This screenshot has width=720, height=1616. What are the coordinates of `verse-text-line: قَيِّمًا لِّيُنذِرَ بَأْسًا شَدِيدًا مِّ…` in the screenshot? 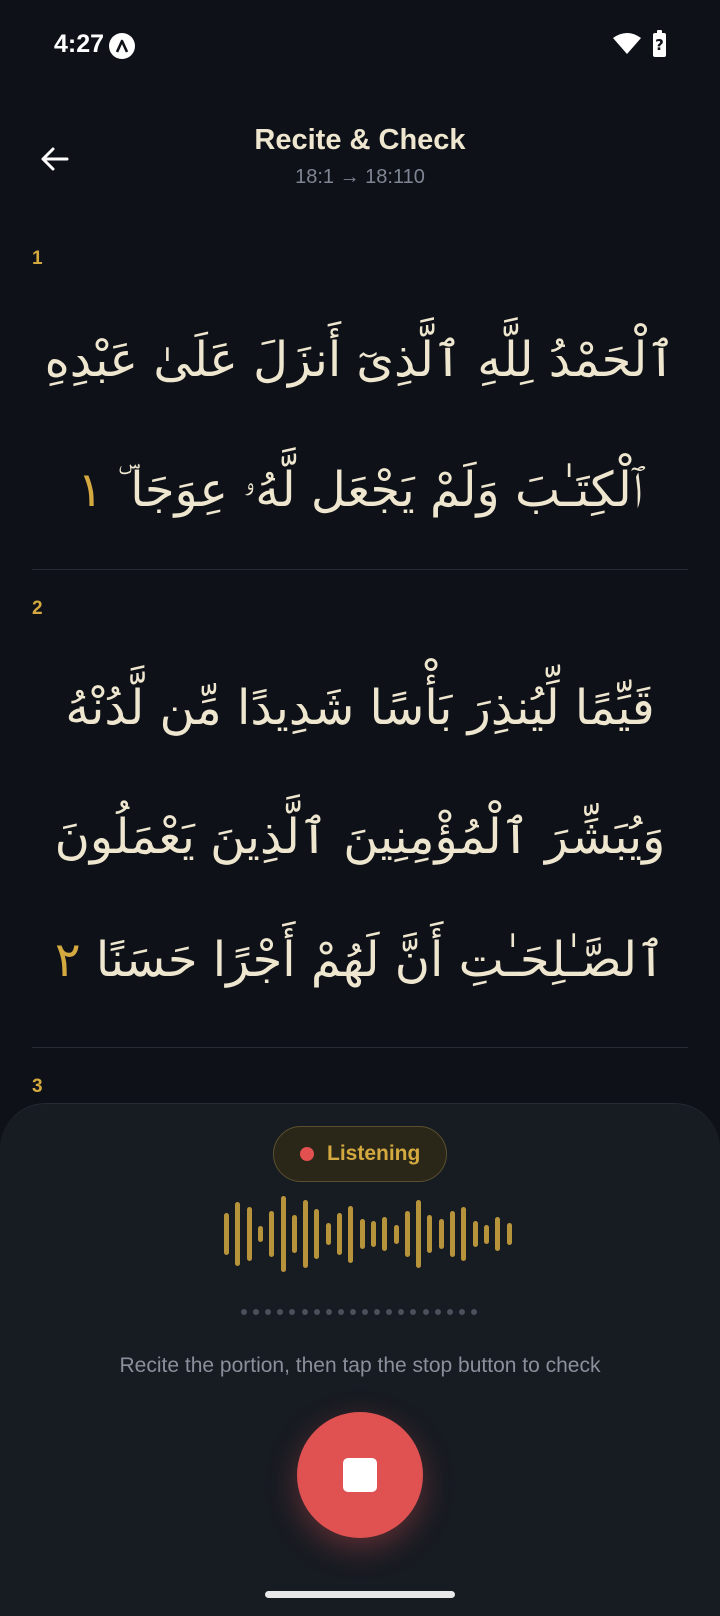 It's located at (360, 708).